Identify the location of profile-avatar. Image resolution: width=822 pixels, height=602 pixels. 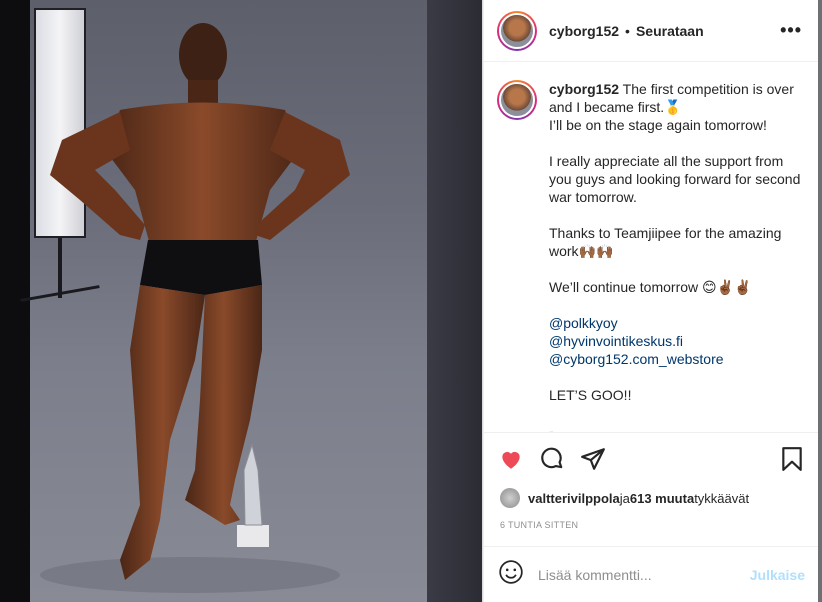
(517, 30).